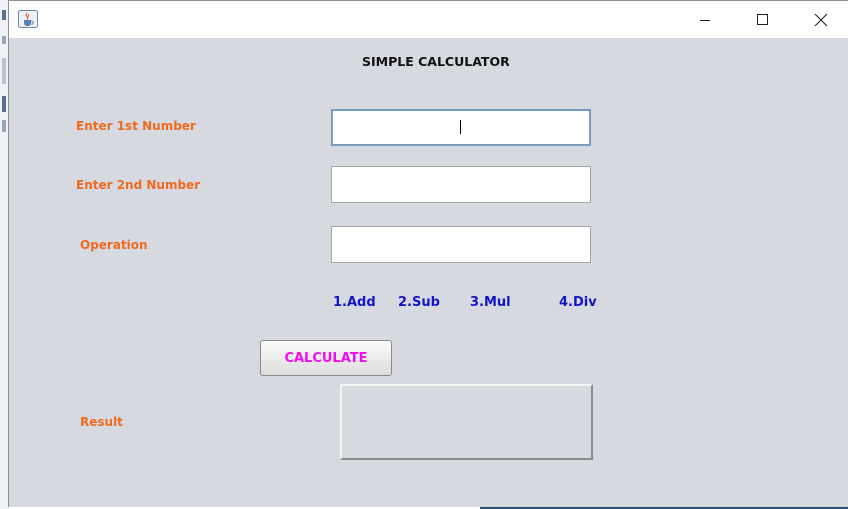 This screenshot has height=509, width=848. Describe the element at coordinates (419, 302) in the screenshot. I see `operation-option-sub: 2.Sub` at that location.